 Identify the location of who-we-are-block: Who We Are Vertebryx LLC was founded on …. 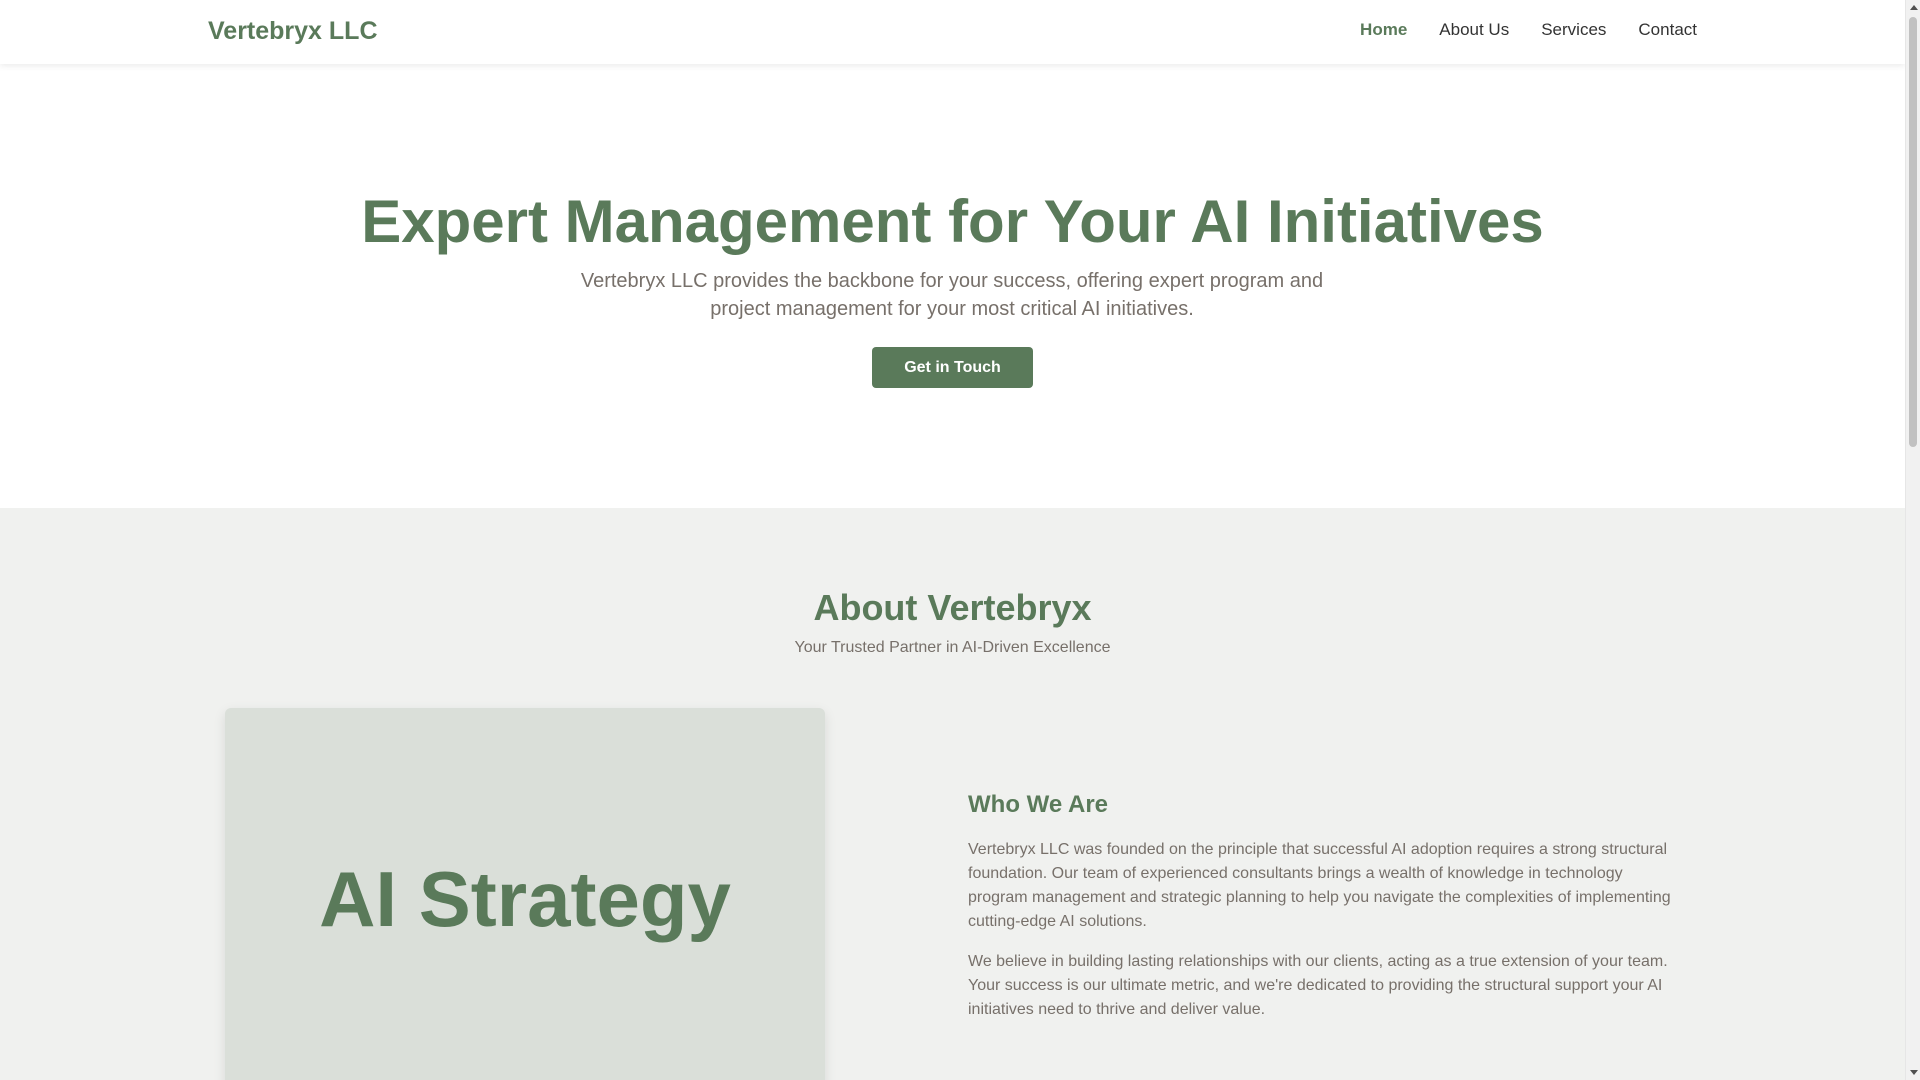
(1323, 914).